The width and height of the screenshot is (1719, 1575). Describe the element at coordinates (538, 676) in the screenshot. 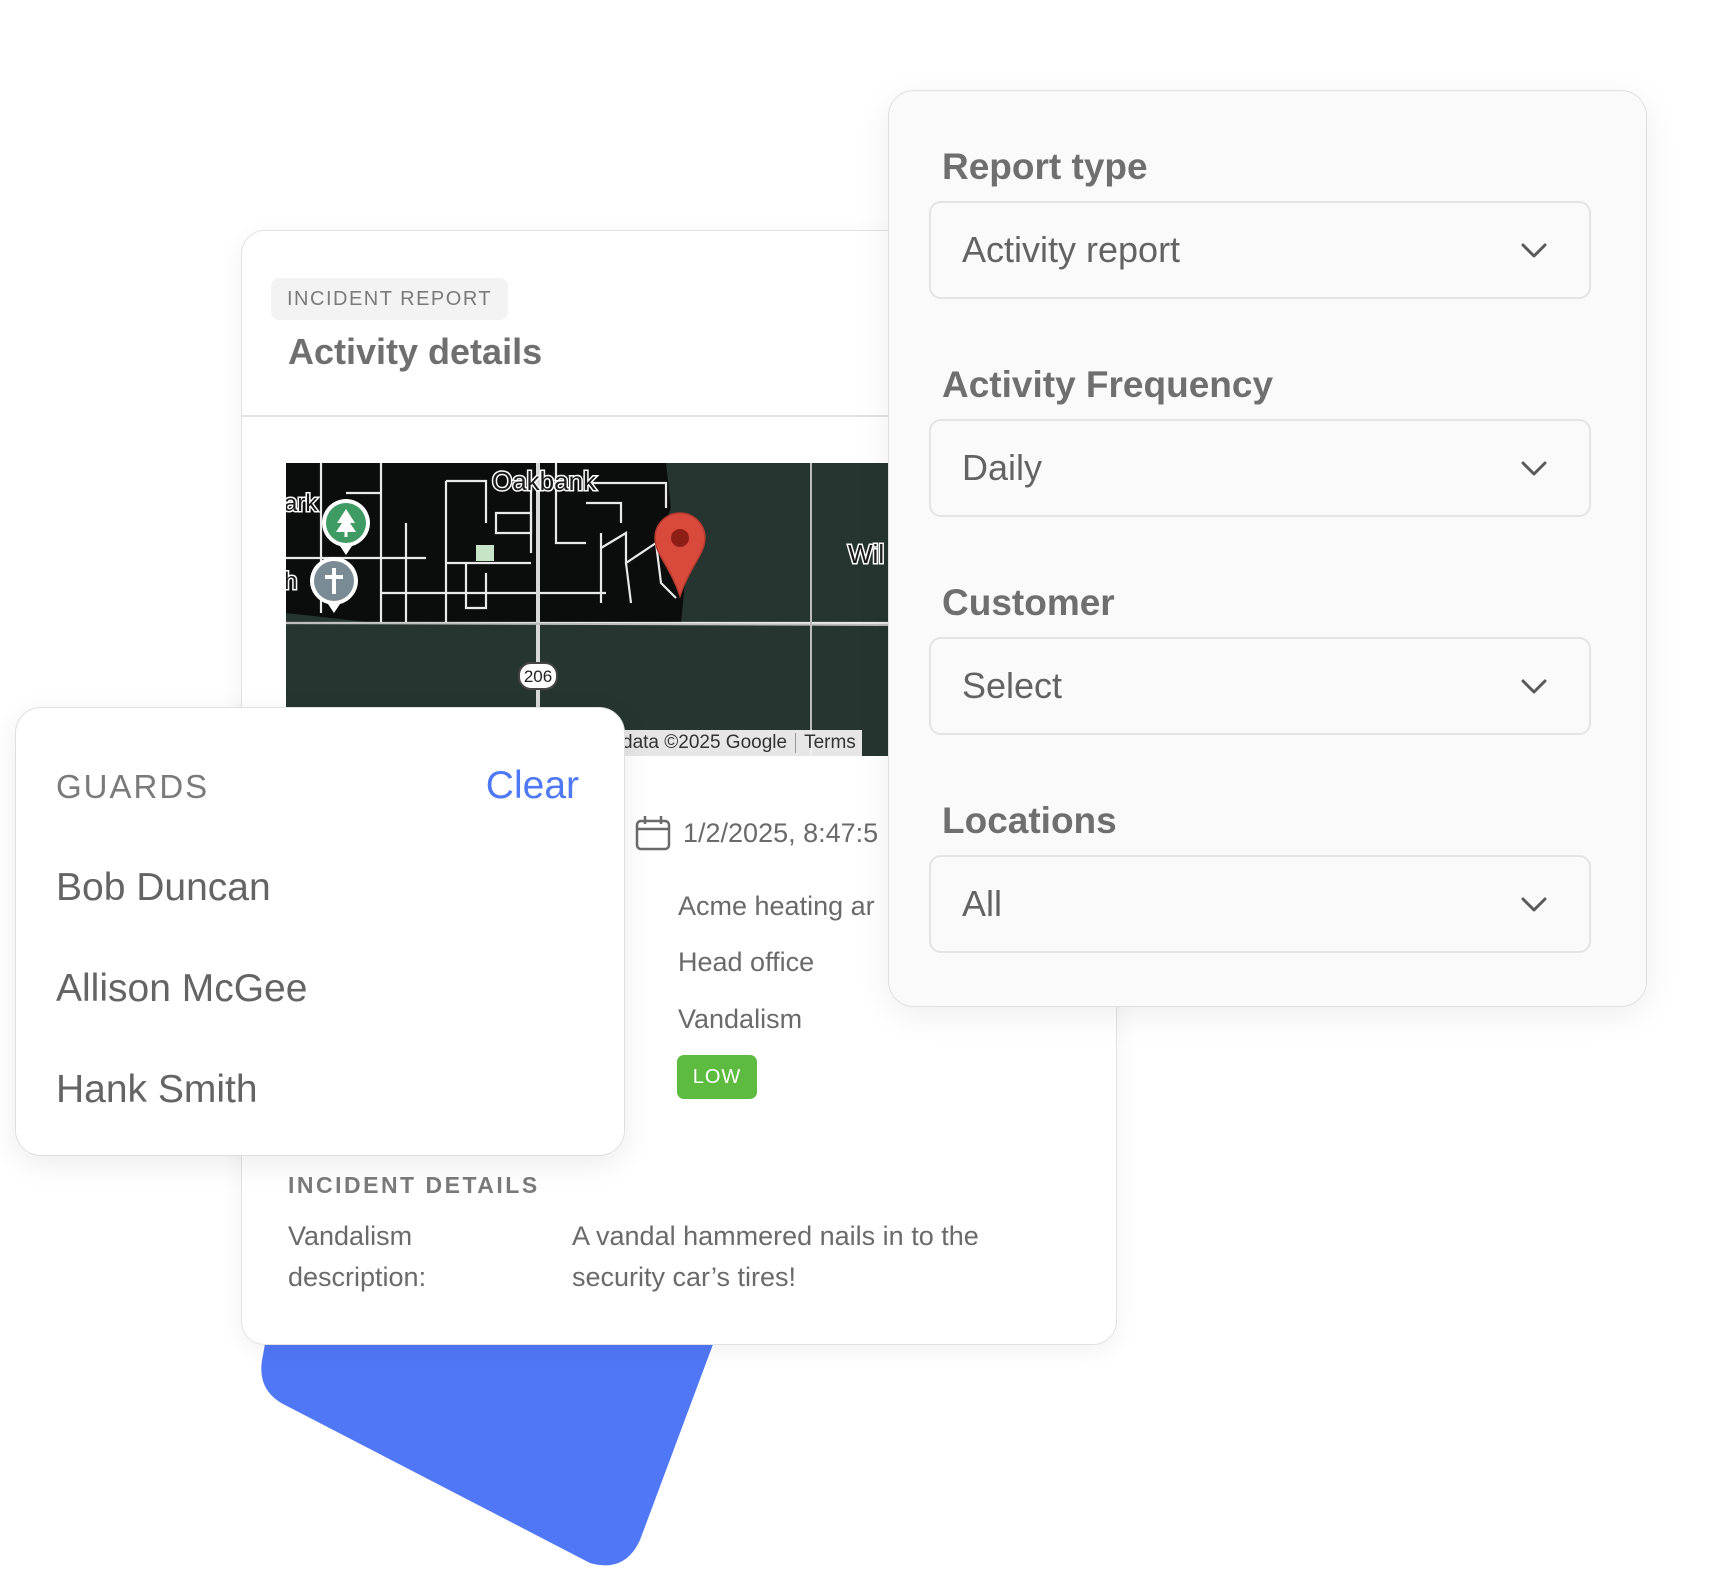

I see `road-shield-label: 206` at that location.